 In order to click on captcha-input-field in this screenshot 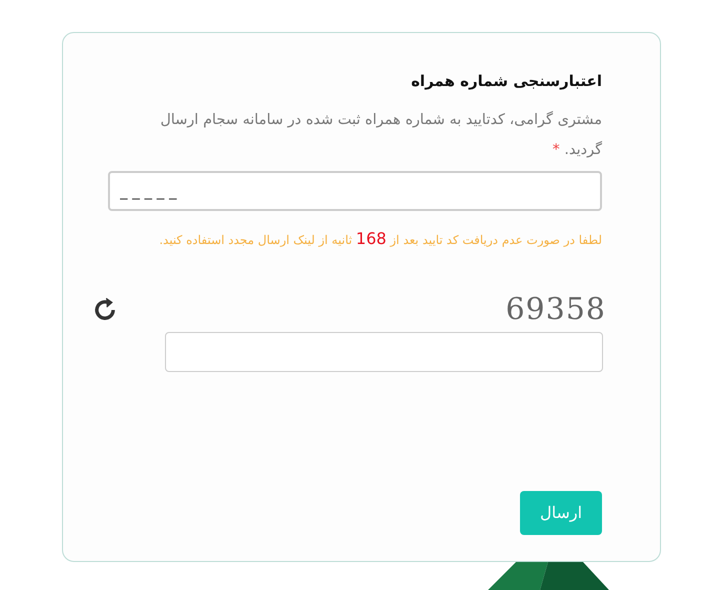, I will do `click(384, 352)`.